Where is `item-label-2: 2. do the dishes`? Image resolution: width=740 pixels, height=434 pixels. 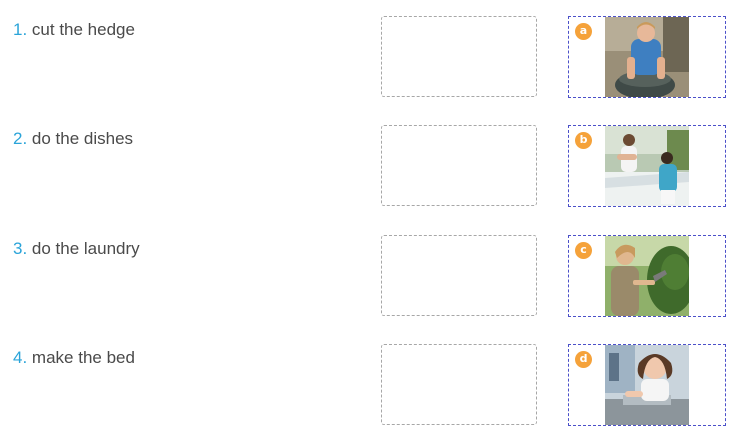
item-label-2: 2. do the dishes is located at coordinates (73, 139).